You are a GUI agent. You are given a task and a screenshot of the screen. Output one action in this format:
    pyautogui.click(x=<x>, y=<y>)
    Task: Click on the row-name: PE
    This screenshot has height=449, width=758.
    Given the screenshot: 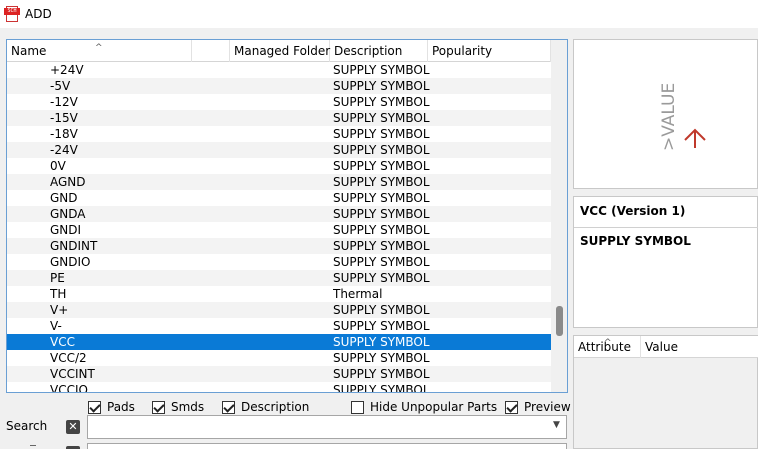 What is the action you would take?
    pyautogui.click(x=57, y=278)
    